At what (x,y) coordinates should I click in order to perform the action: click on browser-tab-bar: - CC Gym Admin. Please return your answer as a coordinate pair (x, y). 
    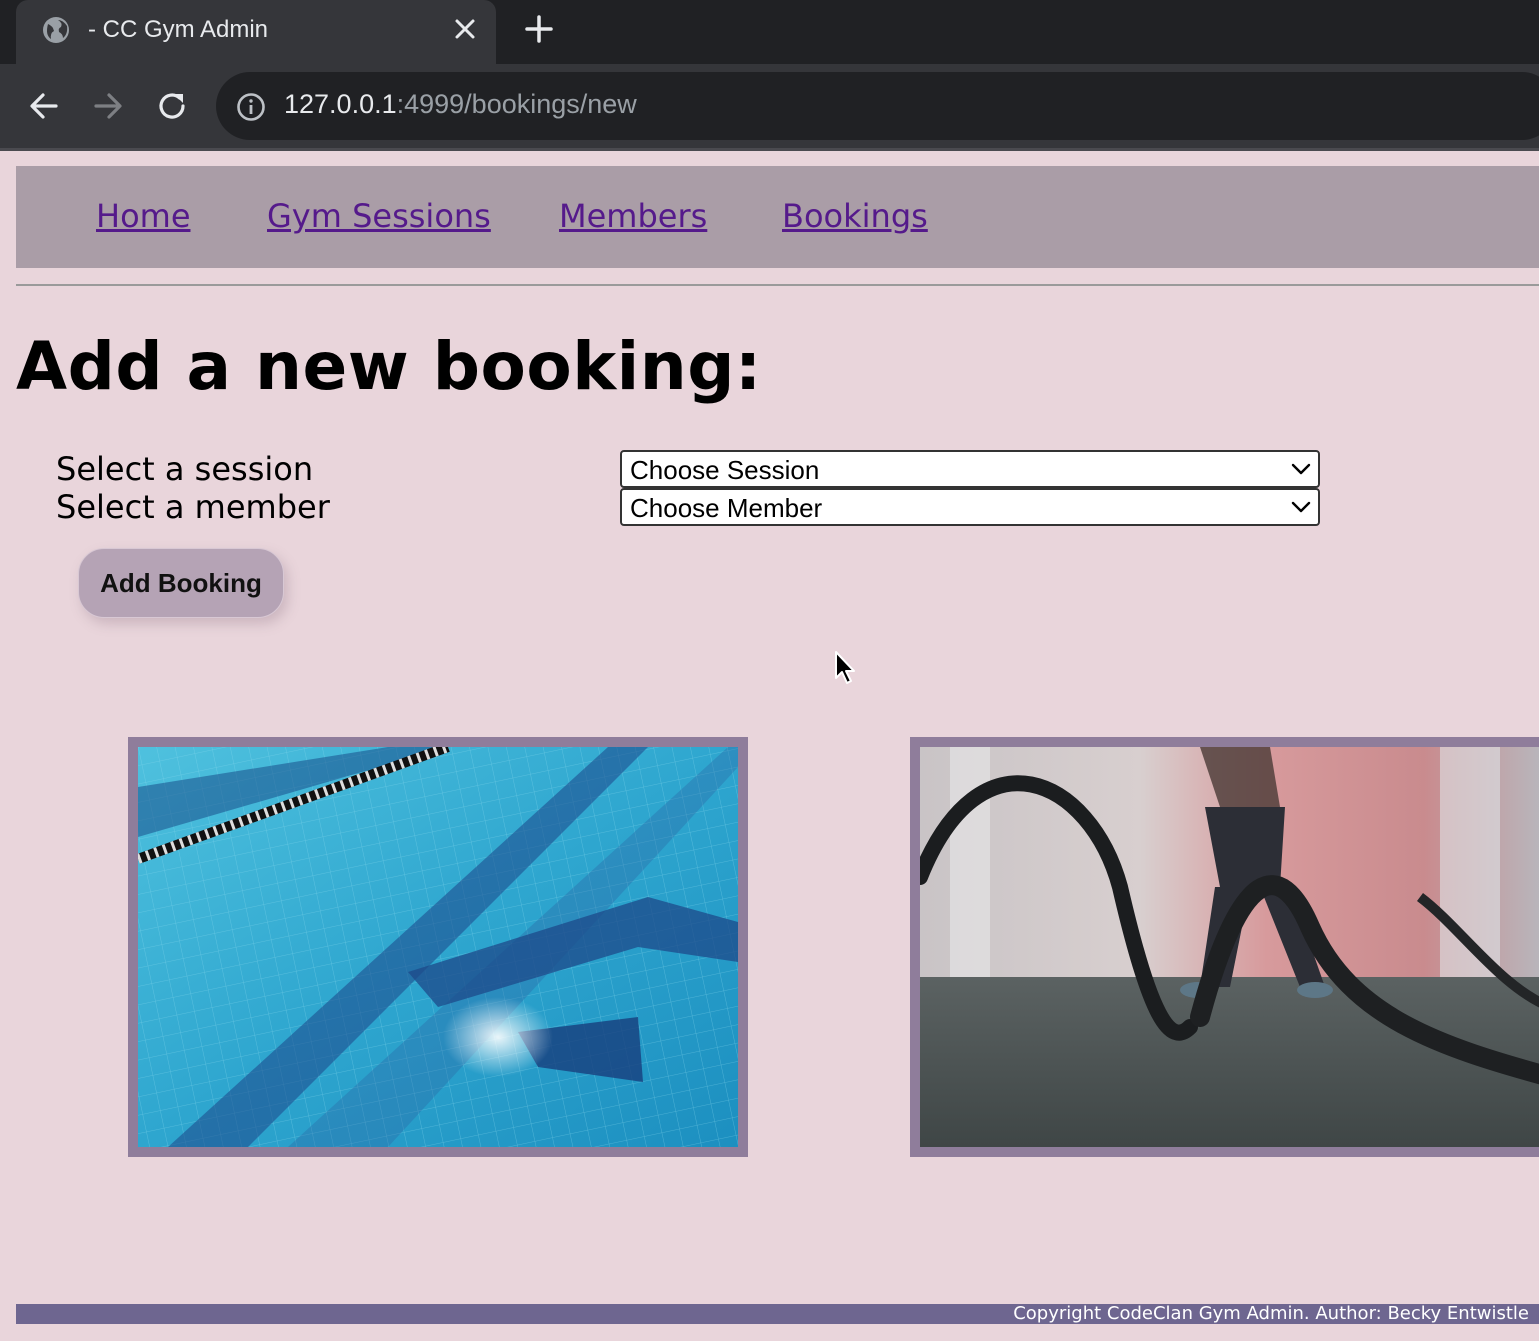
    Looking at the image, I should click on (769, 32).